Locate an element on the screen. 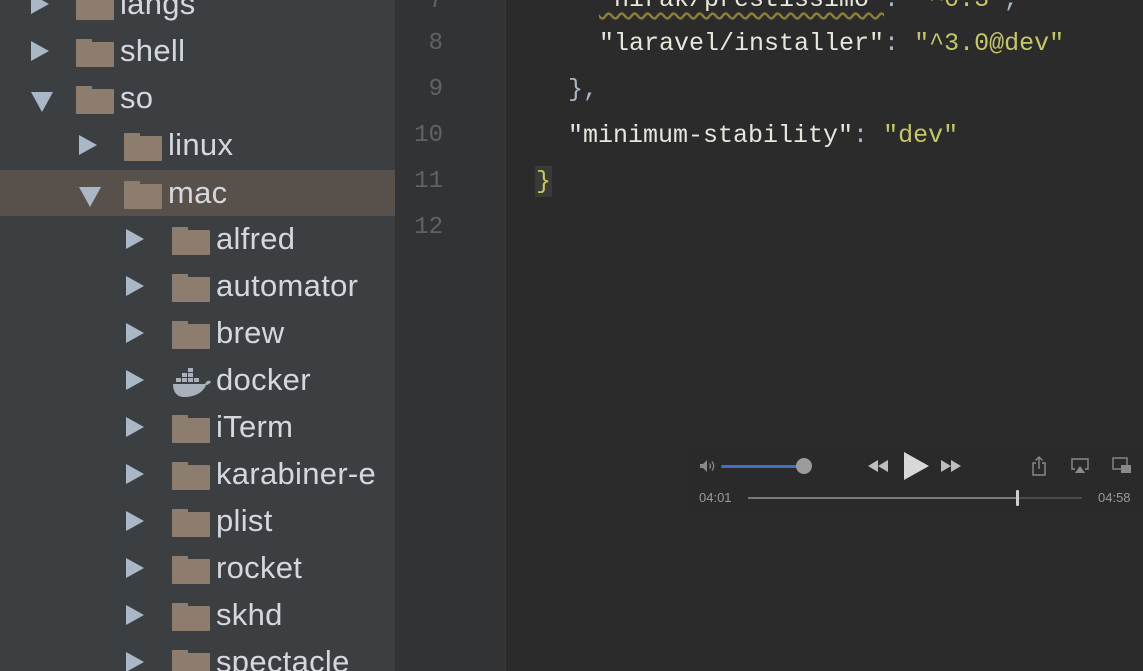  code-line: } is located at coordinates (543, 181).